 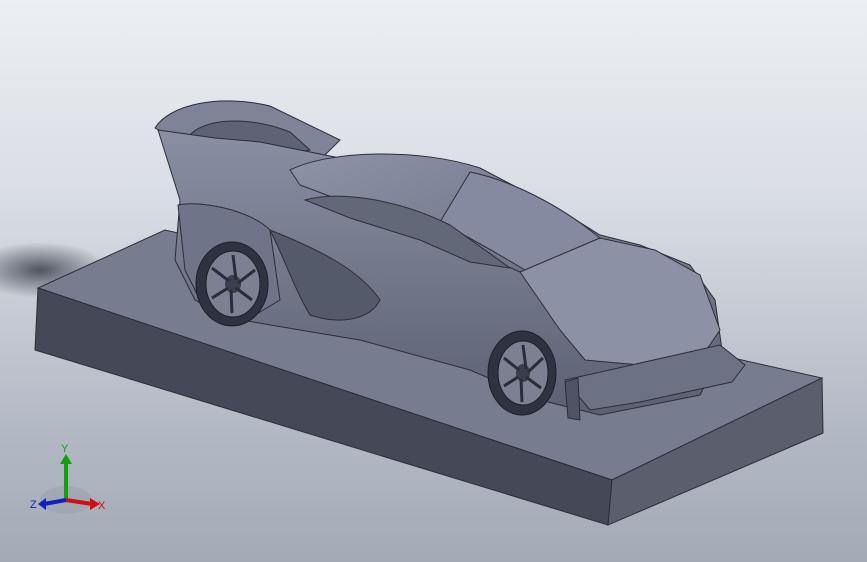 I want to click on front-wheel, so click(x=522, y=373).